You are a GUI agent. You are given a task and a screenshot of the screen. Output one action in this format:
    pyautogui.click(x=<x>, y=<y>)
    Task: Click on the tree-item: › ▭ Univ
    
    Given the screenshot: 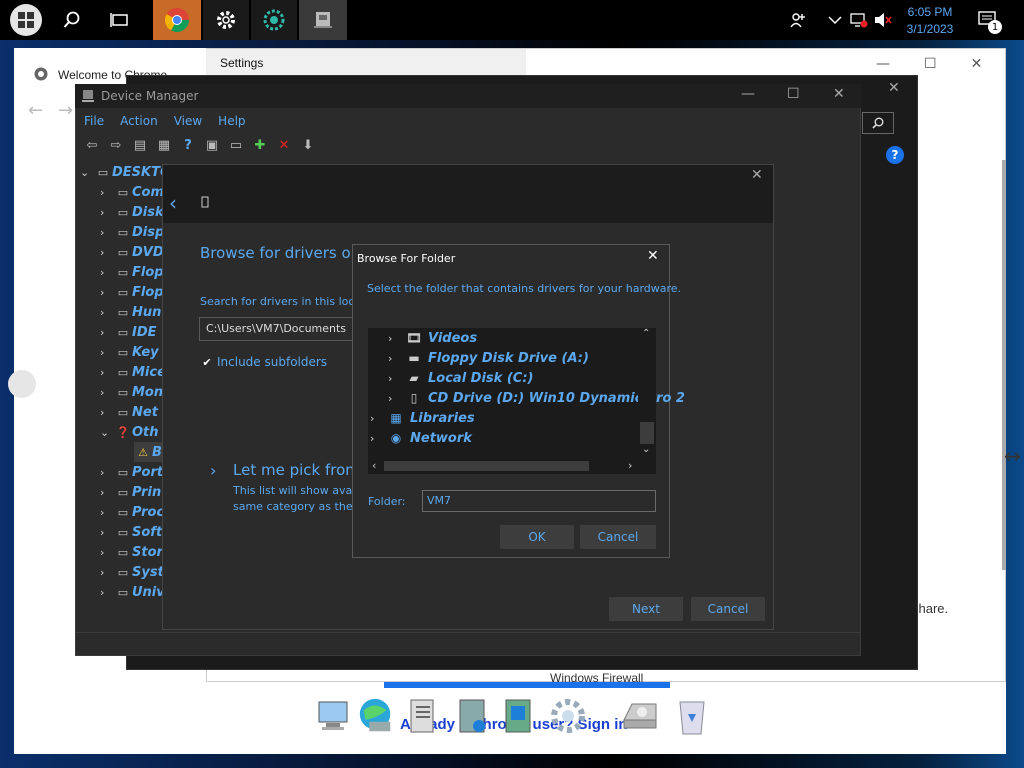 What is the action you would take?
    pyautogui.click(x=132, y=592)
    